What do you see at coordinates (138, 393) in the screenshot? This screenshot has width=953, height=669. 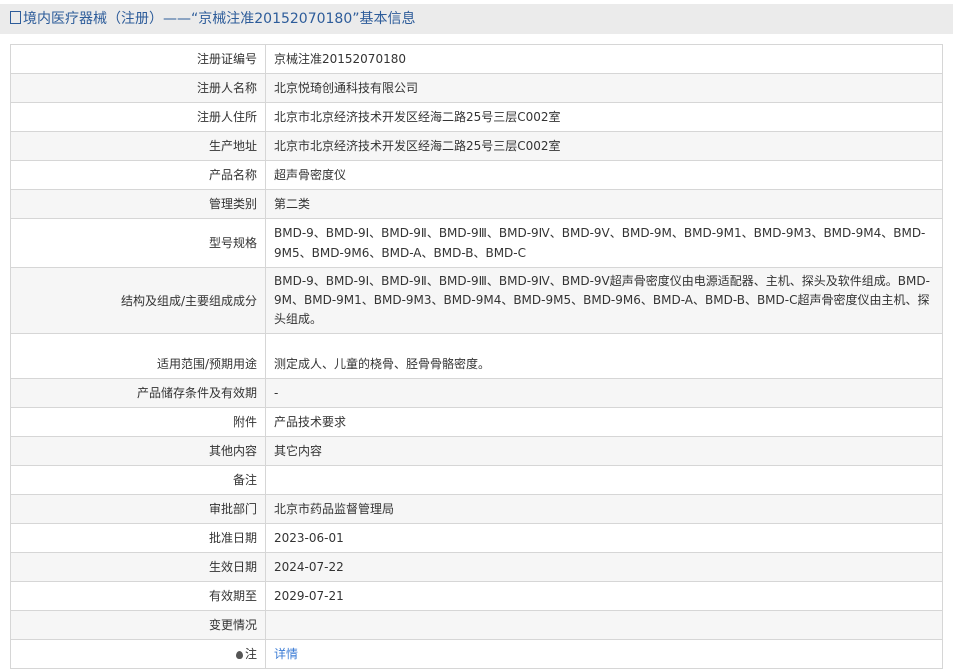 I see `row-label: 产品储存条件及有效期` at bounding box center [138, 393].